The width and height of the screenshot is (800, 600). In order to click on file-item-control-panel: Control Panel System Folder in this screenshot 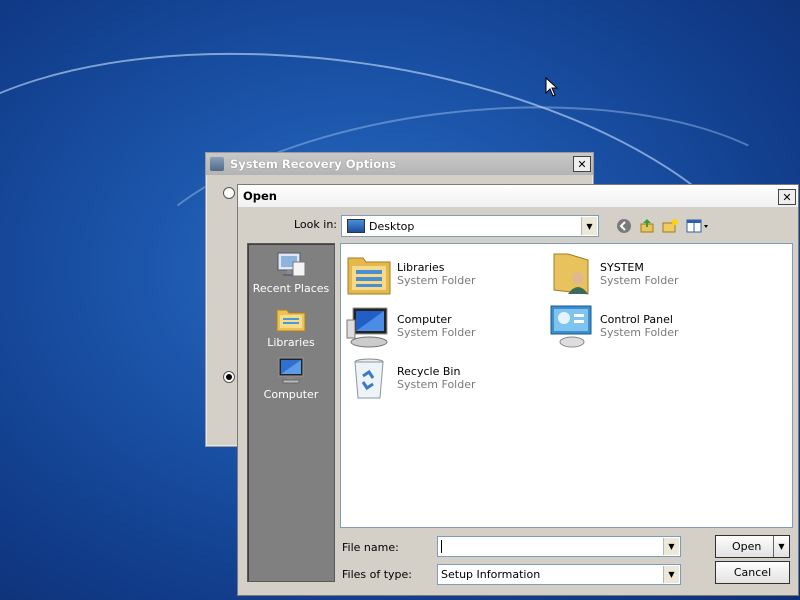, I will do `click(613, 326)`.